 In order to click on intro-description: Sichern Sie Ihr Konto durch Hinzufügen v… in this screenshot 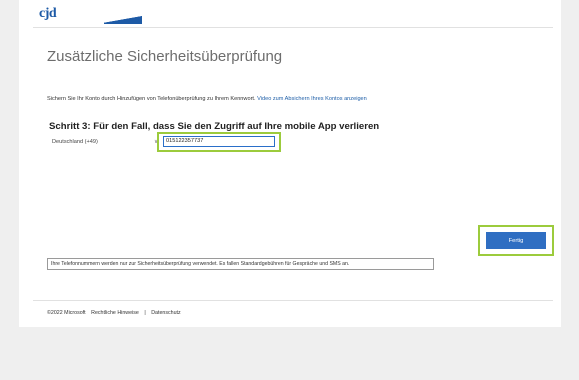, I will do `click(151, 99)`.